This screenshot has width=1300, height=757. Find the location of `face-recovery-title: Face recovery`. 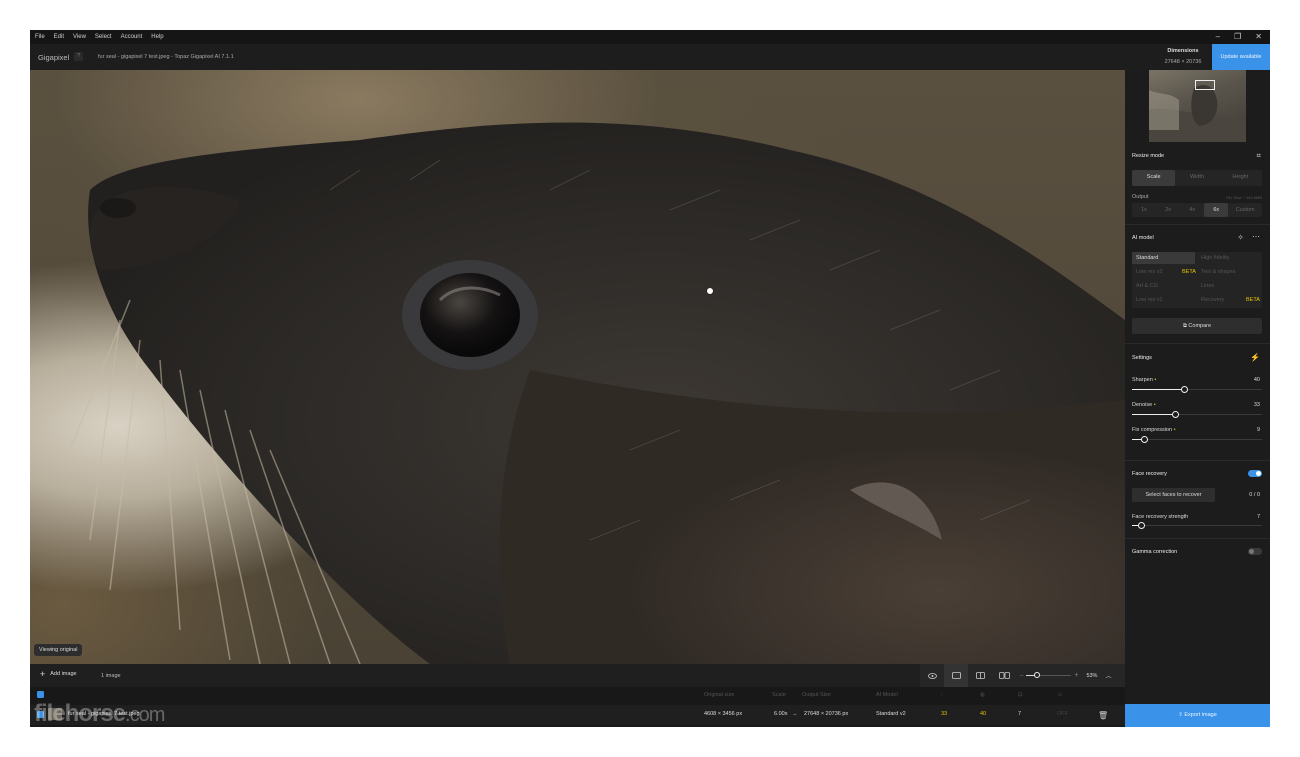

face-recovery-title: Face recovery is located at coordinates (1149, 474).